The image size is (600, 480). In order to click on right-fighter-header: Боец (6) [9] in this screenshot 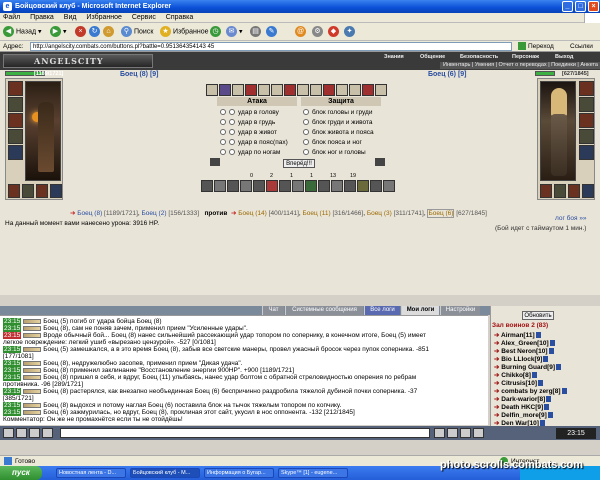, I will do `click(447, 74)`.